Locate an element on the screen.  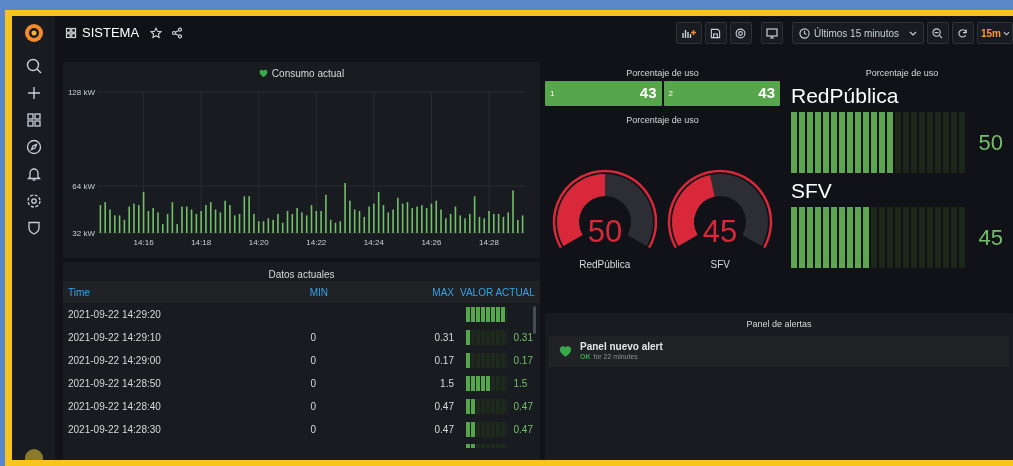
bar-gauge-label: RedPública is located at coordinates (845, 95).